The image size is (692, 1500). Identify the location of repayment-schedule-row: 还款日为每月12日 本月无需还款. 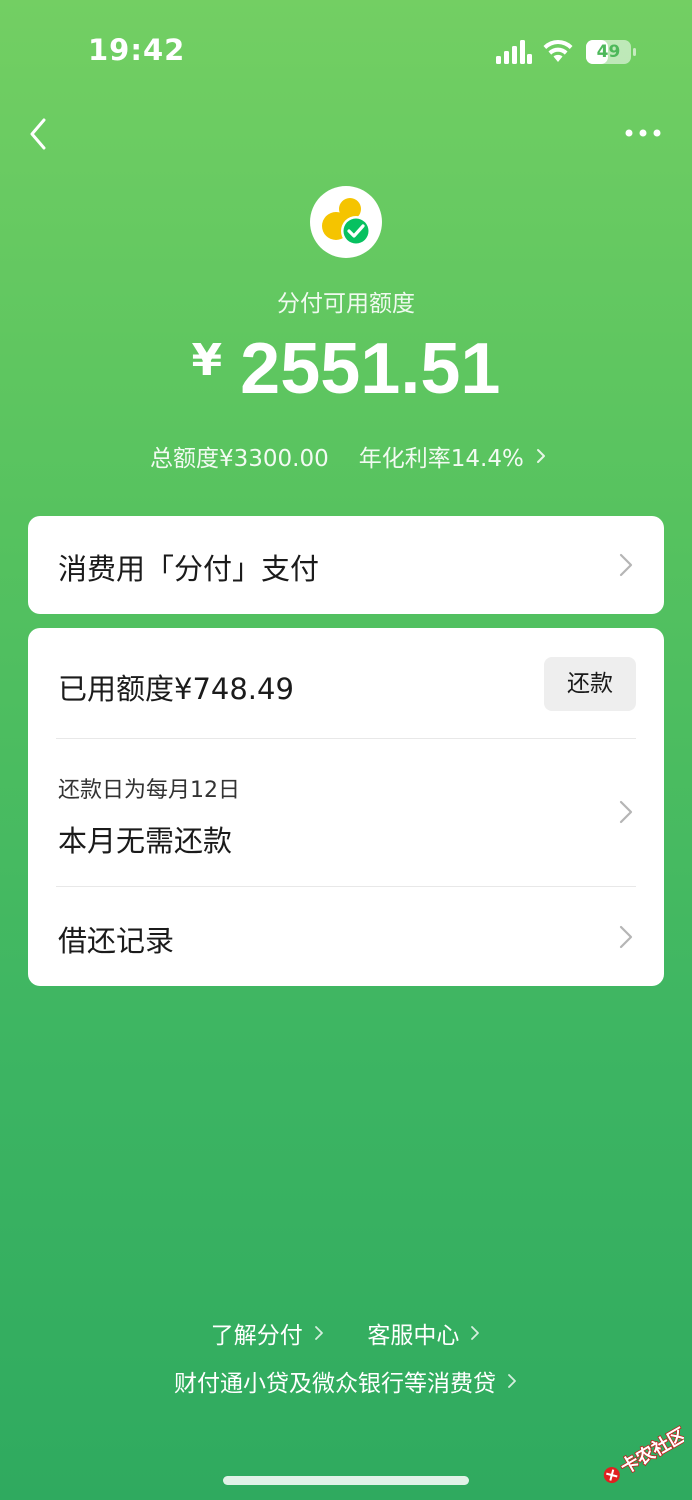
(346, 812).